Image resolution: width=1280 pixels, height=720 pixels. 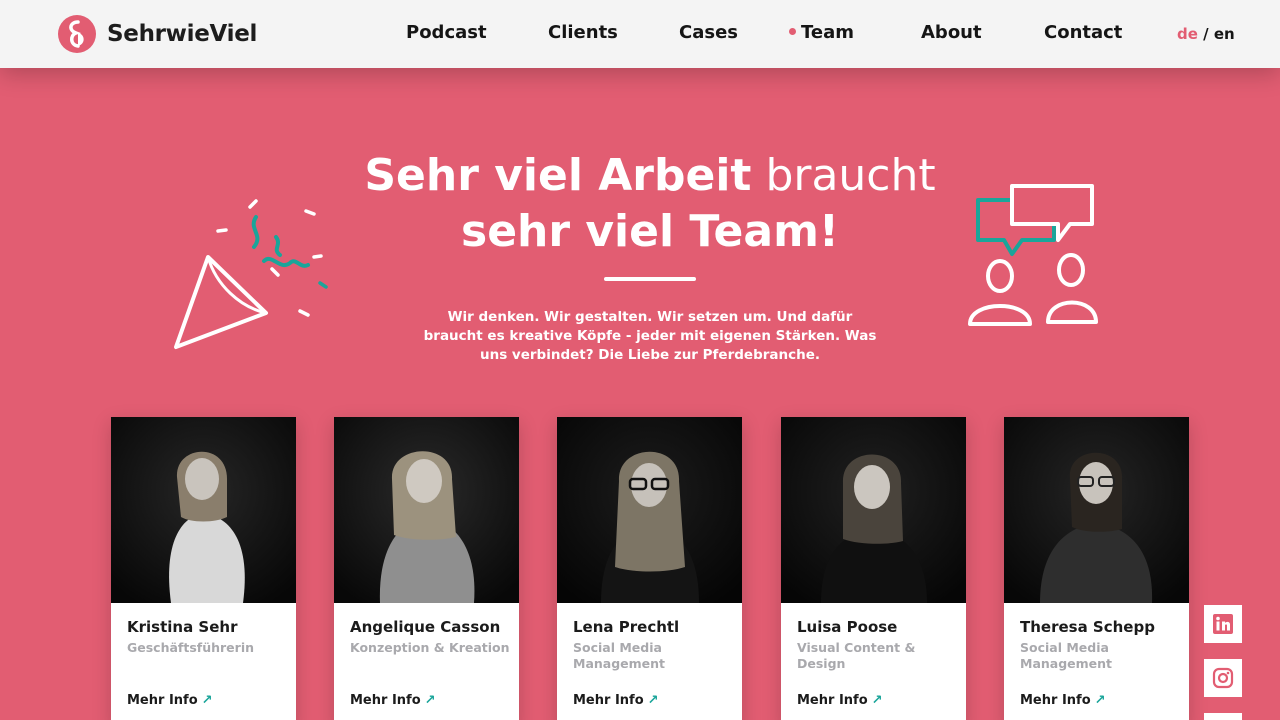 I want to click on linkedin-button, so click(x=1223, y=624).